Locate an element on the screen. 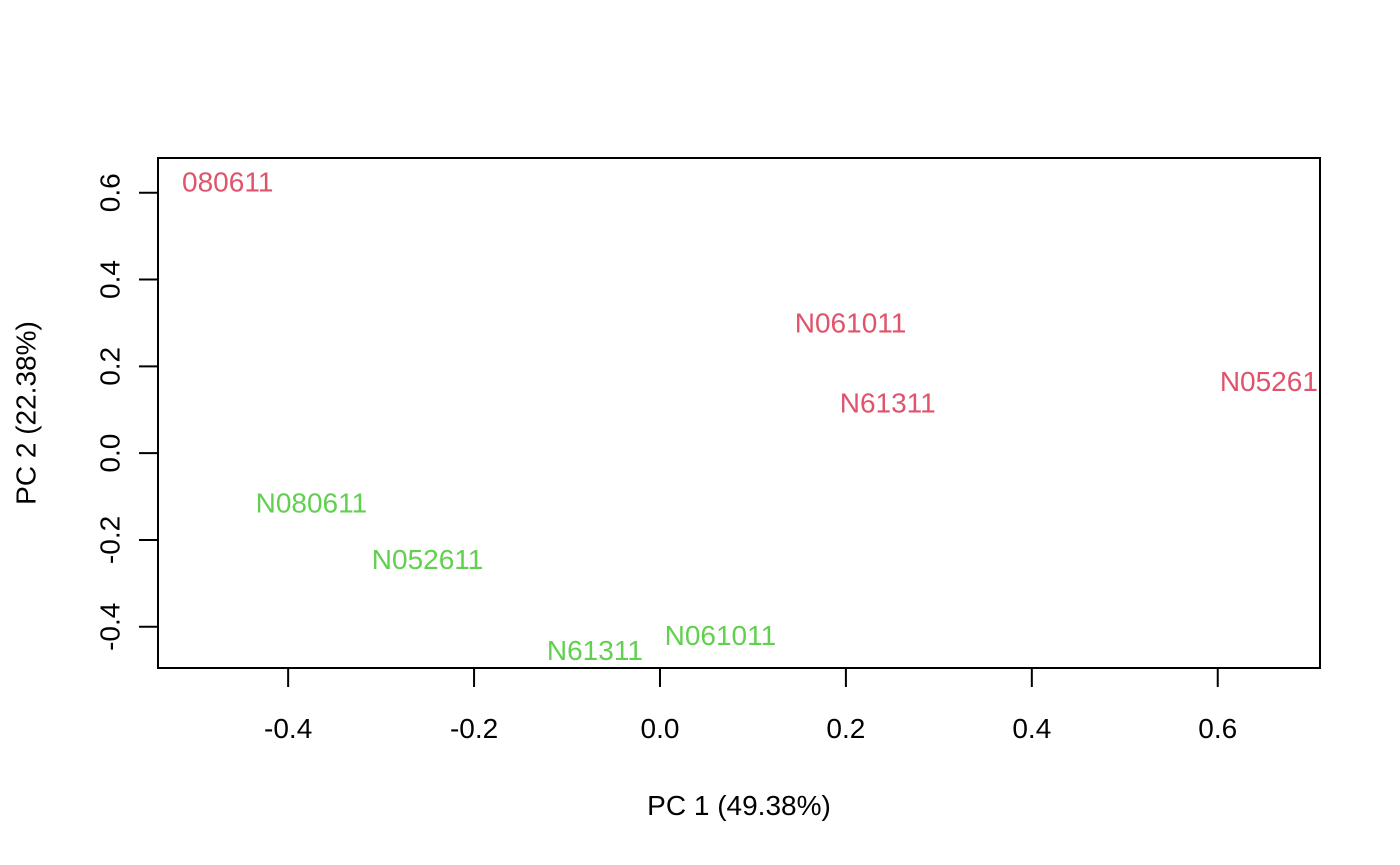 The image size is (1400, 865). point-label: N052611 is located at coordinates (428, 559).